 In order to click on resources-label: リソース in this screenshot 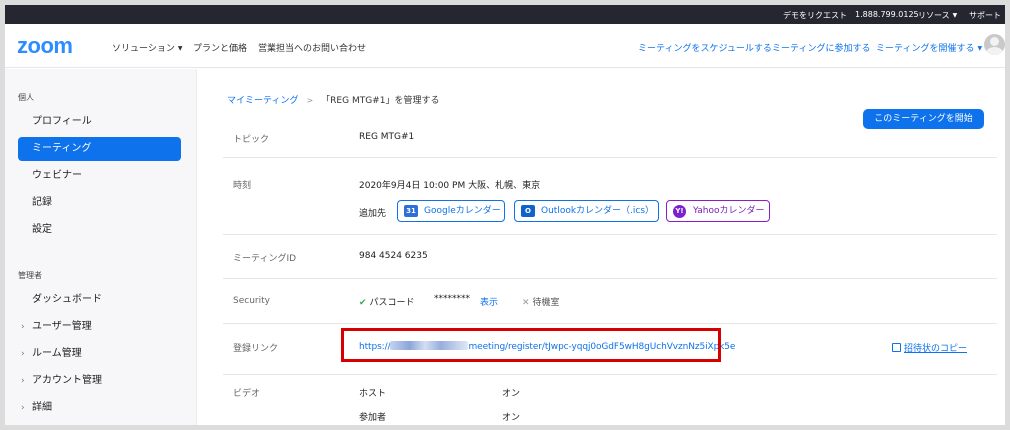, I will do `click(934, 15)`.